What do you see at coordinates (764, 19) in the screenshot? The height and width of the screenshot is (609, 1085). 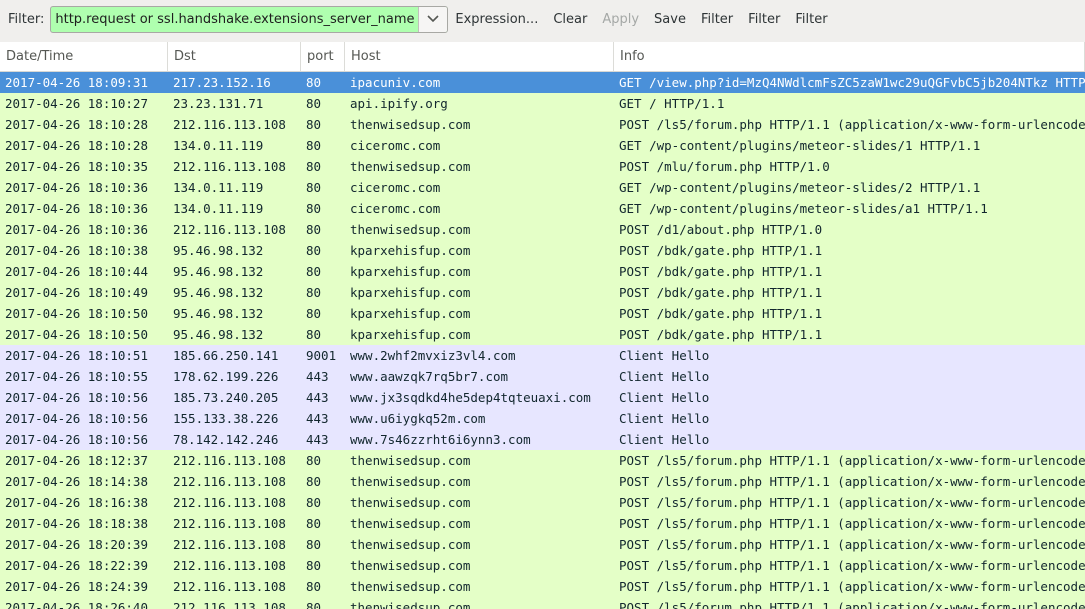 I see `filter-button-2: Filter` at bounding box center [764, 19].